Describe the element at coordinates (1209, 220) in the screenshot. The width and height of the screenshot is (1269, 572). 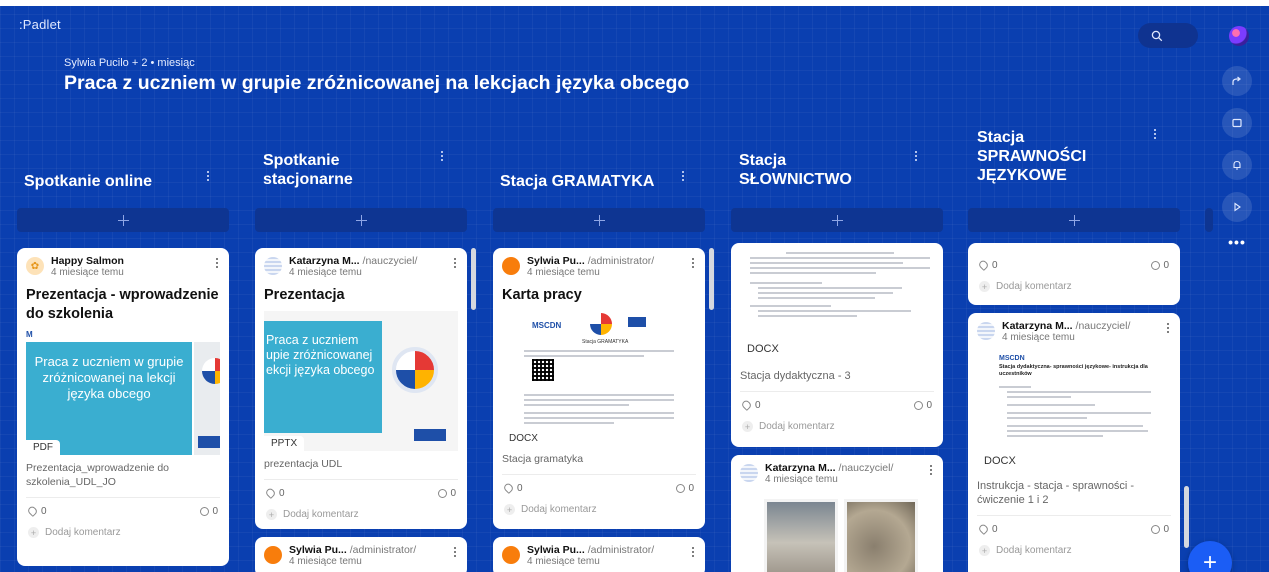
I see `add-post-button-partial` at that location.